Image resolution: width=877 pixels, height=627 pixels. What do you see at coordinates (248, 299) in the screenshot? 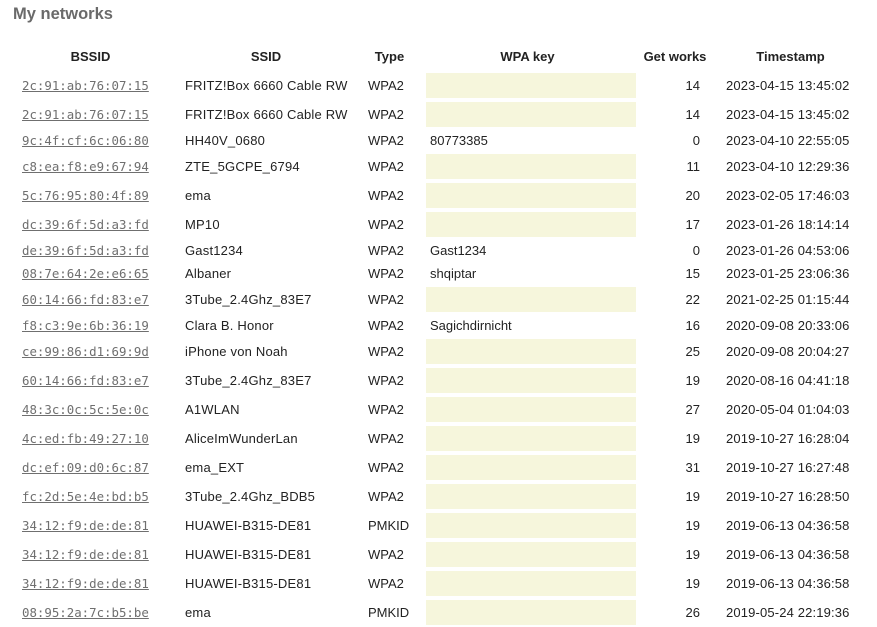
I see `ssid-cell: 3Tube_2.4Ghz_83E7` at bounding box center [248, 299].